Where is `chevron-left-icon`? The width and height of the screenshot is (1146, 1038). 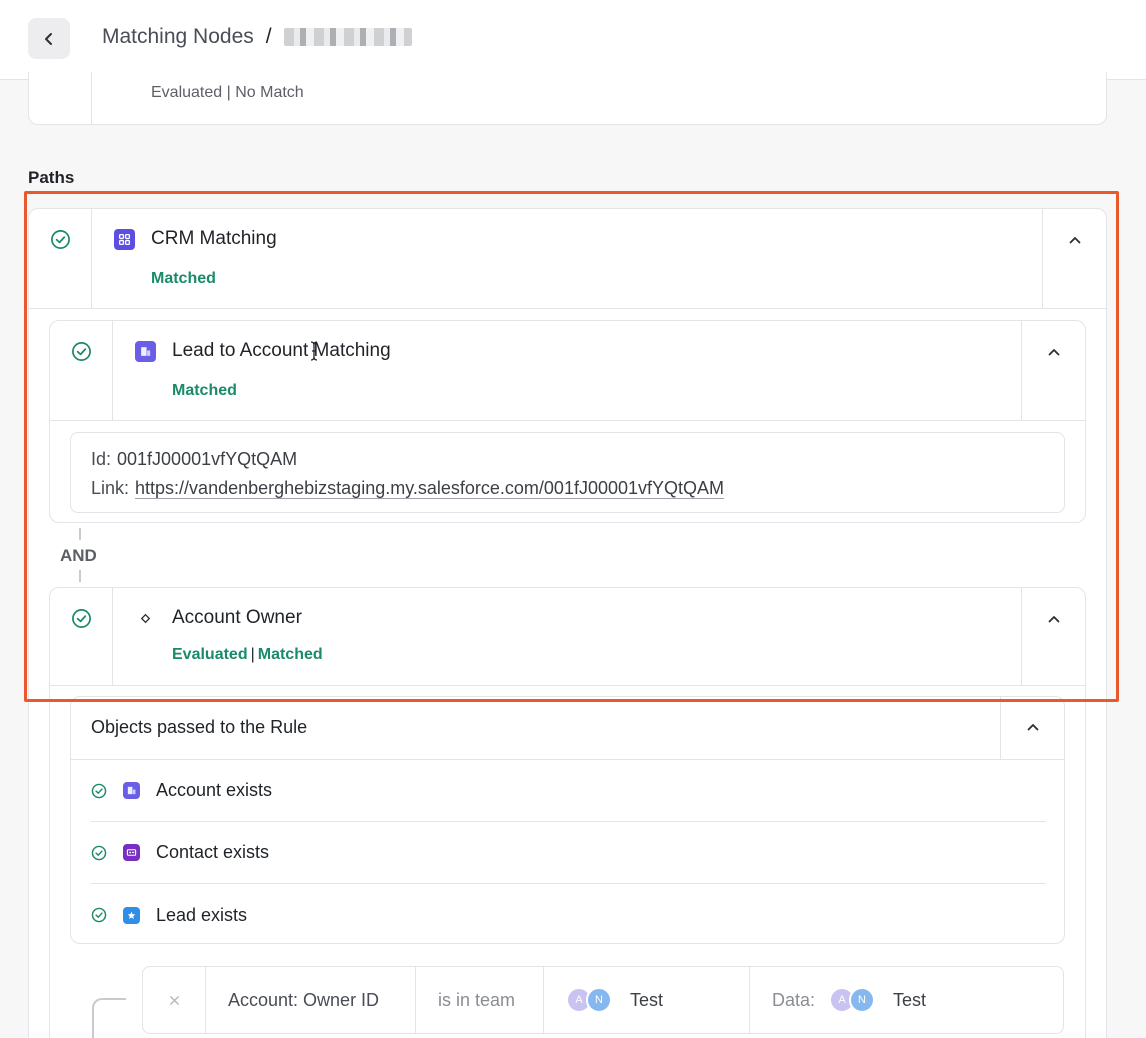
chevron-left-icon is located at coordinates (48, 38).